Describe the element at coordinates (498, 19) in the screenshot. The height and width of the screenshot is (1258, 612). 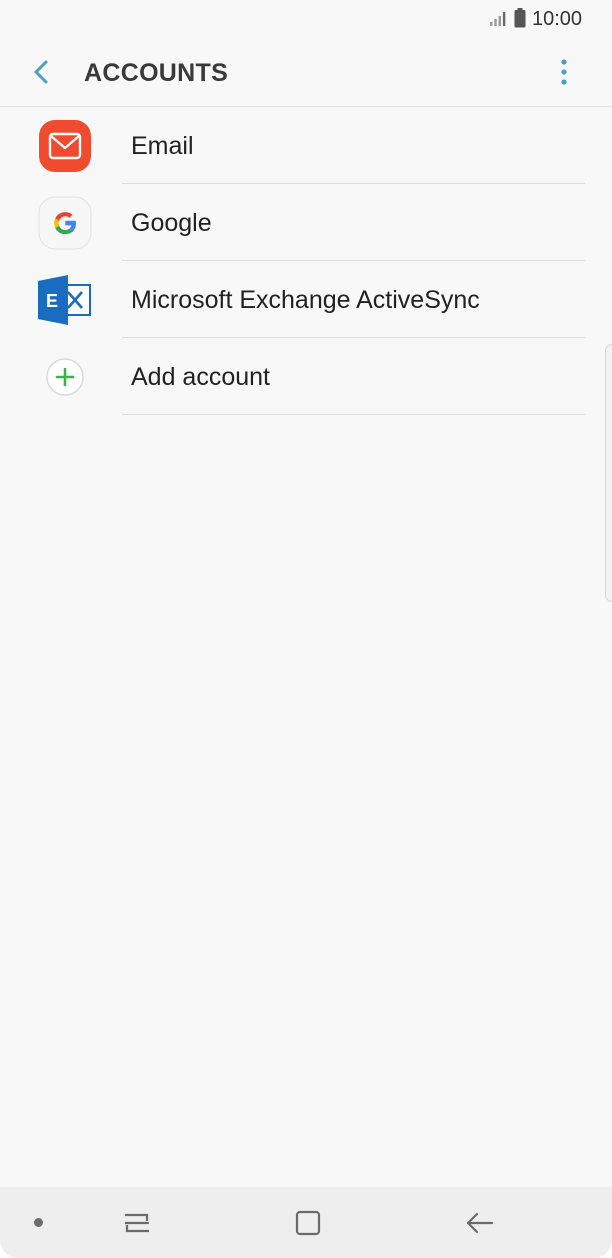
I see `signal-icon` at that location.